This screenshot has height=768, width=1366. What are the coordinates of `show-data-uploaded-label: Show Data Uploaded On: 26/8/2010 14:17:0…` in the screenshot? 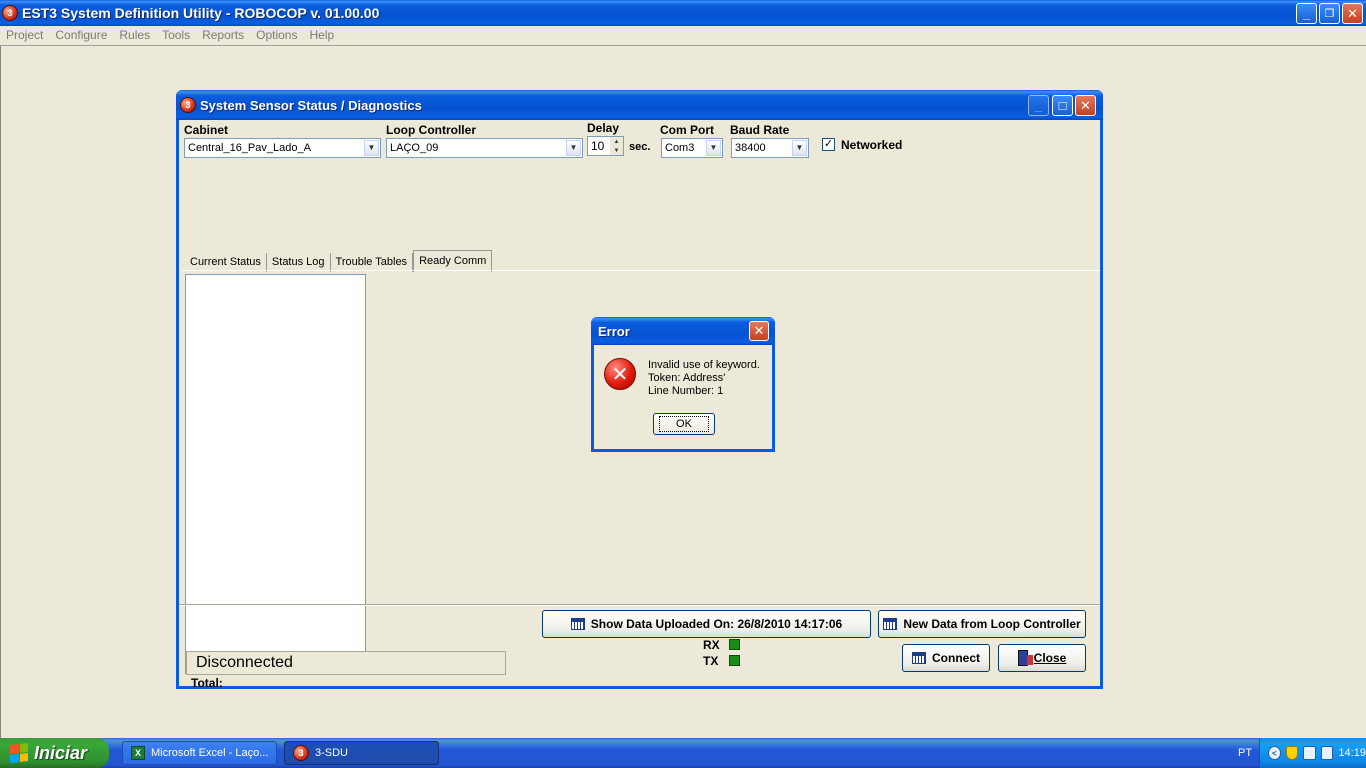 It's located at (716, 624).